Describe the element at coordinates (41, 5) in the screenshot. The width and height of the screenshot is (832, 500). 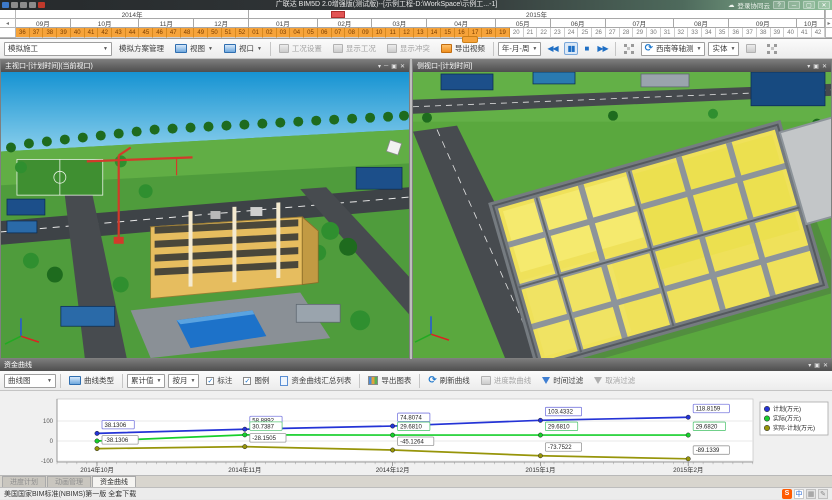
I see `record-icon` at that location.